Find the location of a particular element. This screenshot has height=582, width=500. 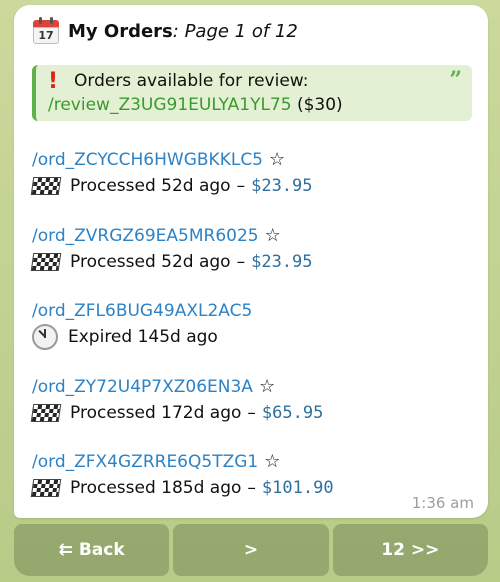

order-item: /ord_ZFL6BUG49AXL2AC5 Expired 145d ago is located at coordinates (252, 336).